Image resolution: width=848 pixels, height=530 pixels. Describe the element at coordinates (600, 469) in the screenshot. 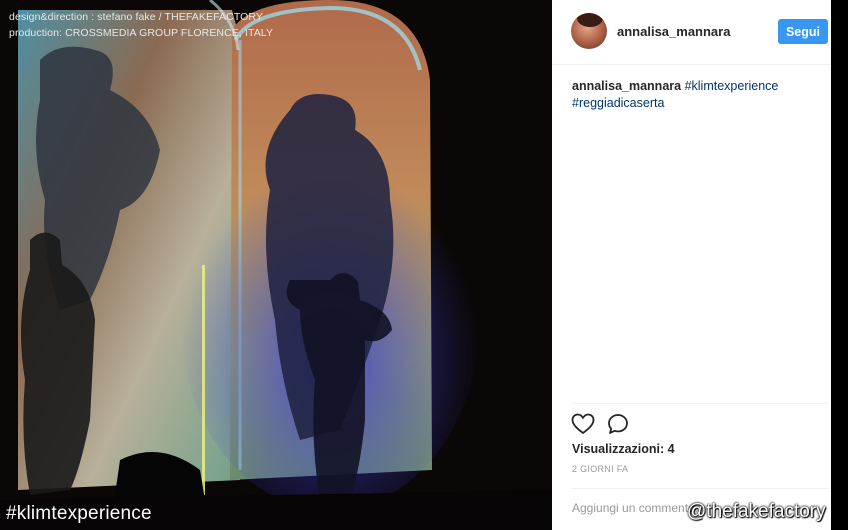

I see `post-timestamp: 2 GIORNI FA` at that location.